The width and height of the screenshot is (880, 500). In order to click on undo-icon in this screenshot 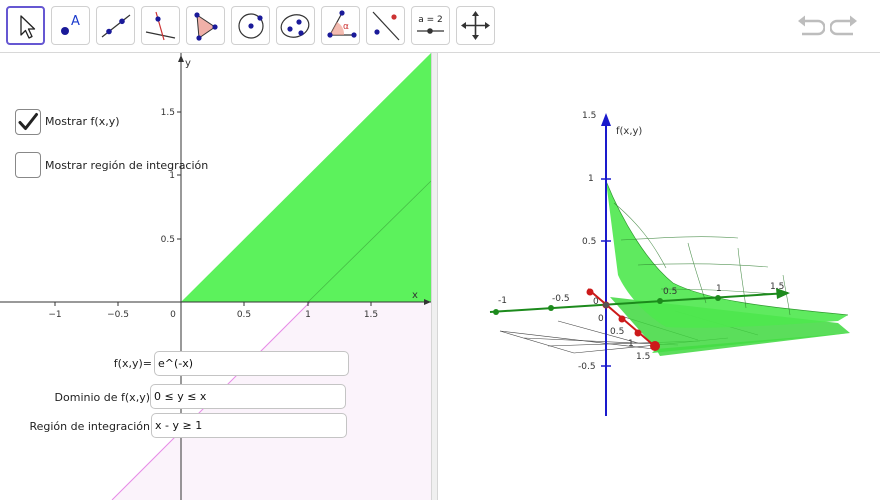, I will do `click(812, 25)`.